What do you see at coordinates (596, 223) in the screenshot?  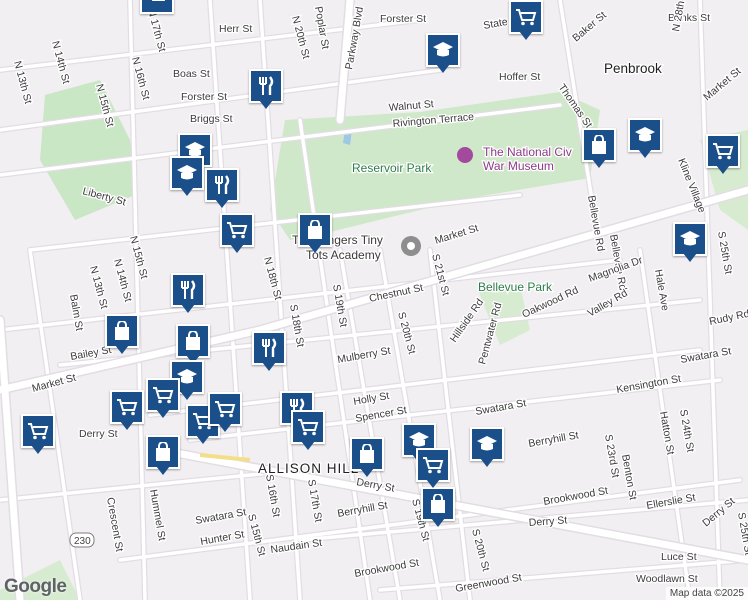 I see `street-bellevue: Bellevue Rd` at bounding box center [596, 223].